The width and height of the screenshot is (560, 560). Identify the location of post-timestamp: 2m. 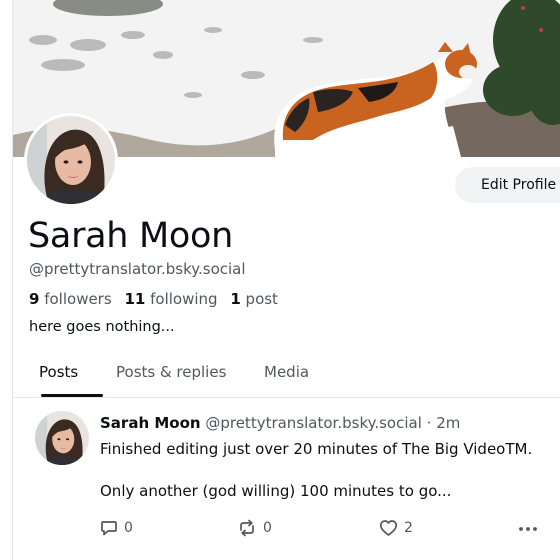
(448, 423).